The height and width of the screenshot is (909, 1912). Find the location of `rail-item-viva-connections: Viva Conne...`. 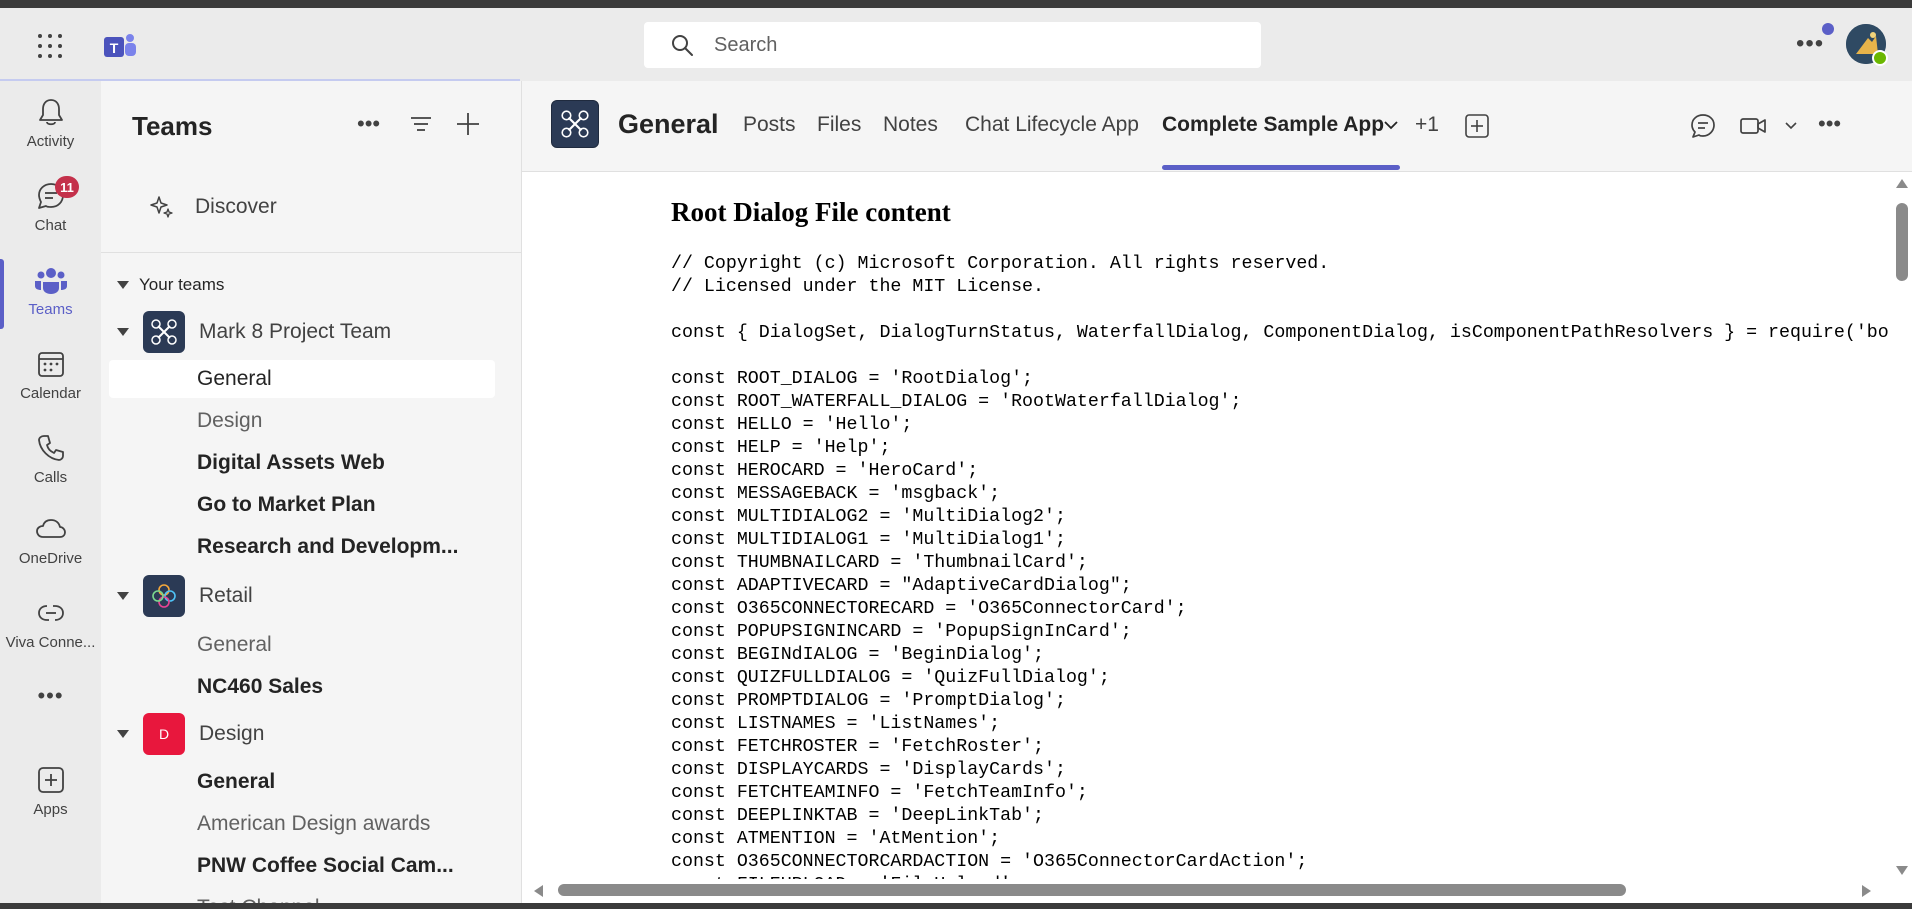

rail-item-viva-connections: Viva Conne... is located at coordinates (50, 630).